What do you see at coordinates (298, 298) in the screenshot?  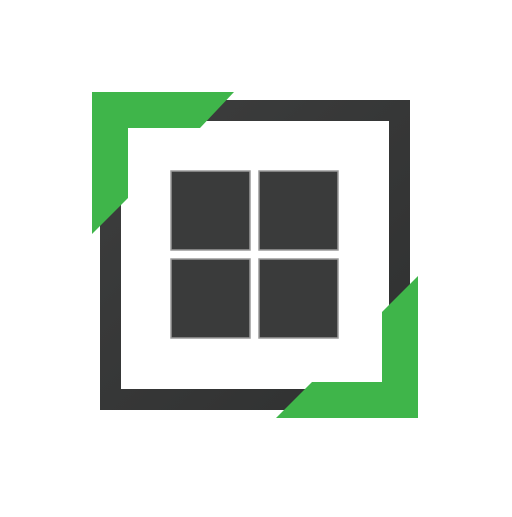 I see `tile-bottom-right` at bounding box center [298, 298].